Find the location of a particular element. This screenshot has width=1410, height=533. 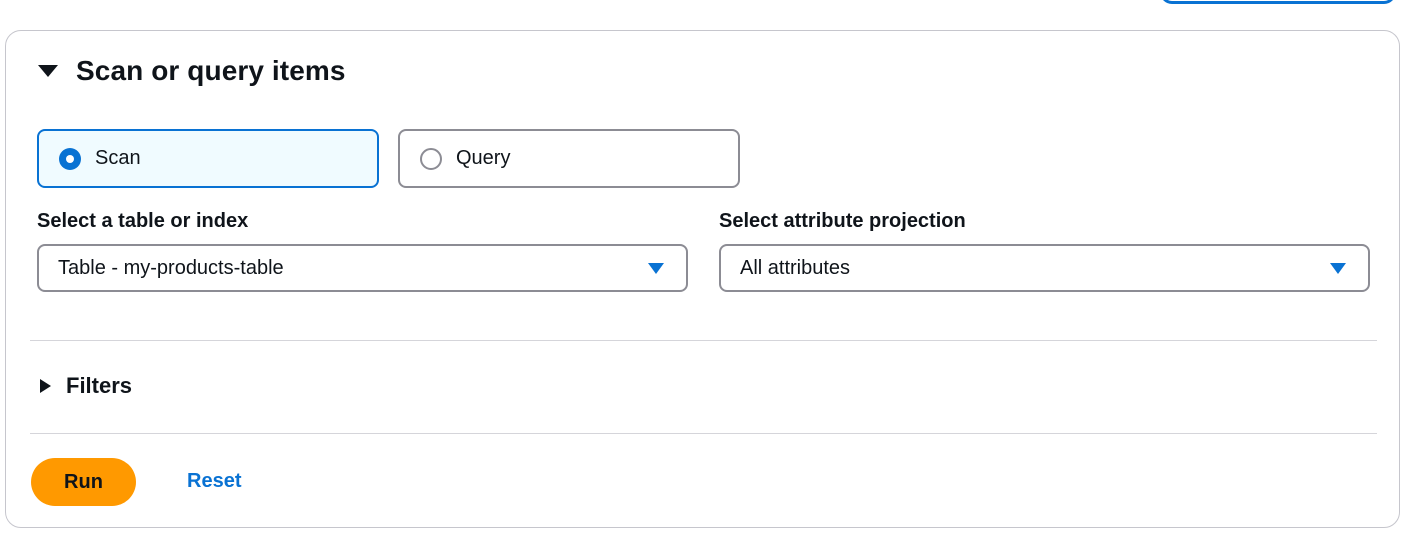

query-label: Query is located at coordinates (483, 158).